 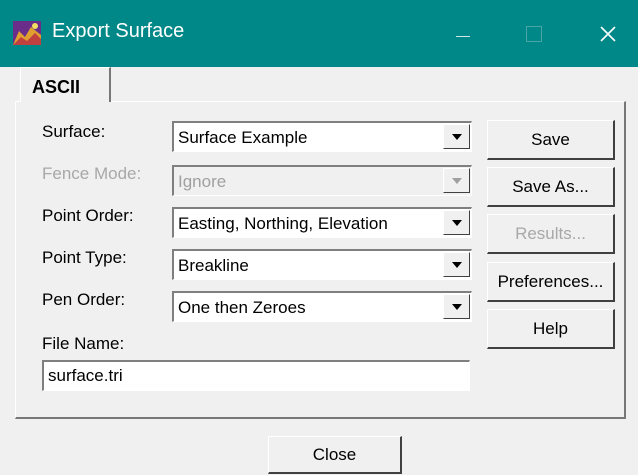 What do you see at coordinates (535, 34) in the screenshot?
I see `maximize-button` at bounding box center [535, 34].